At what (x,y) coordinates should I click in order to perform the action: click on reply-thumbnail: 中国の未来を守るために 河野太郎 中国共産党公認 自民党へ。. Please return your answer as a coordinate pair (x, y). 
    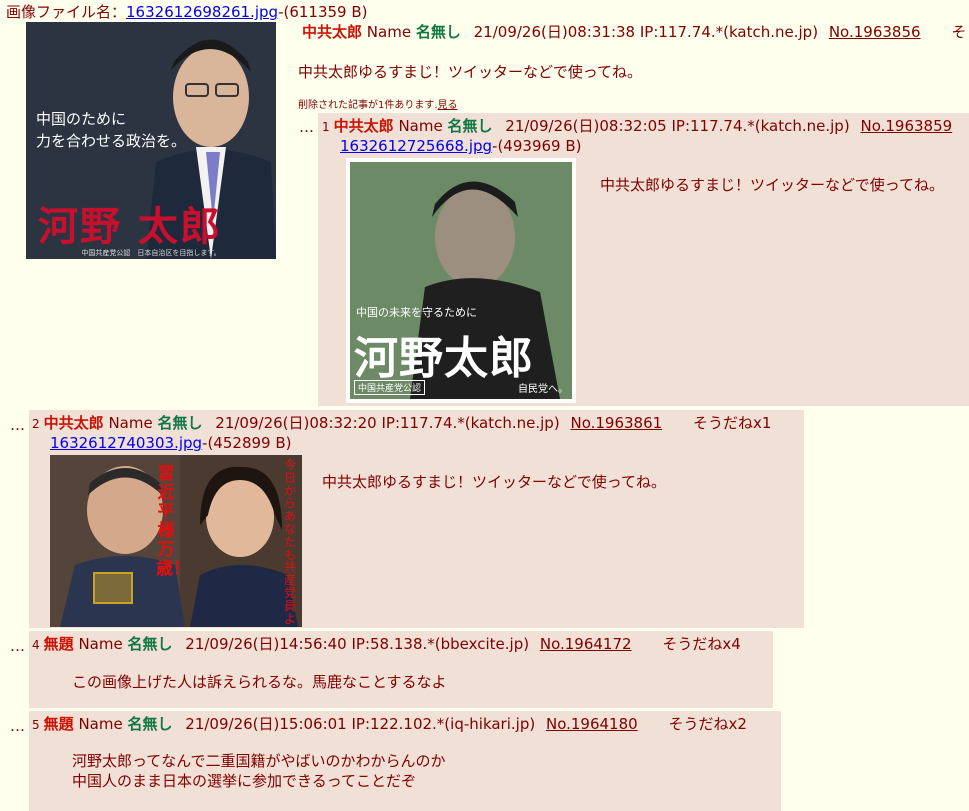
    Looking at the image, I should click on (461, 280).